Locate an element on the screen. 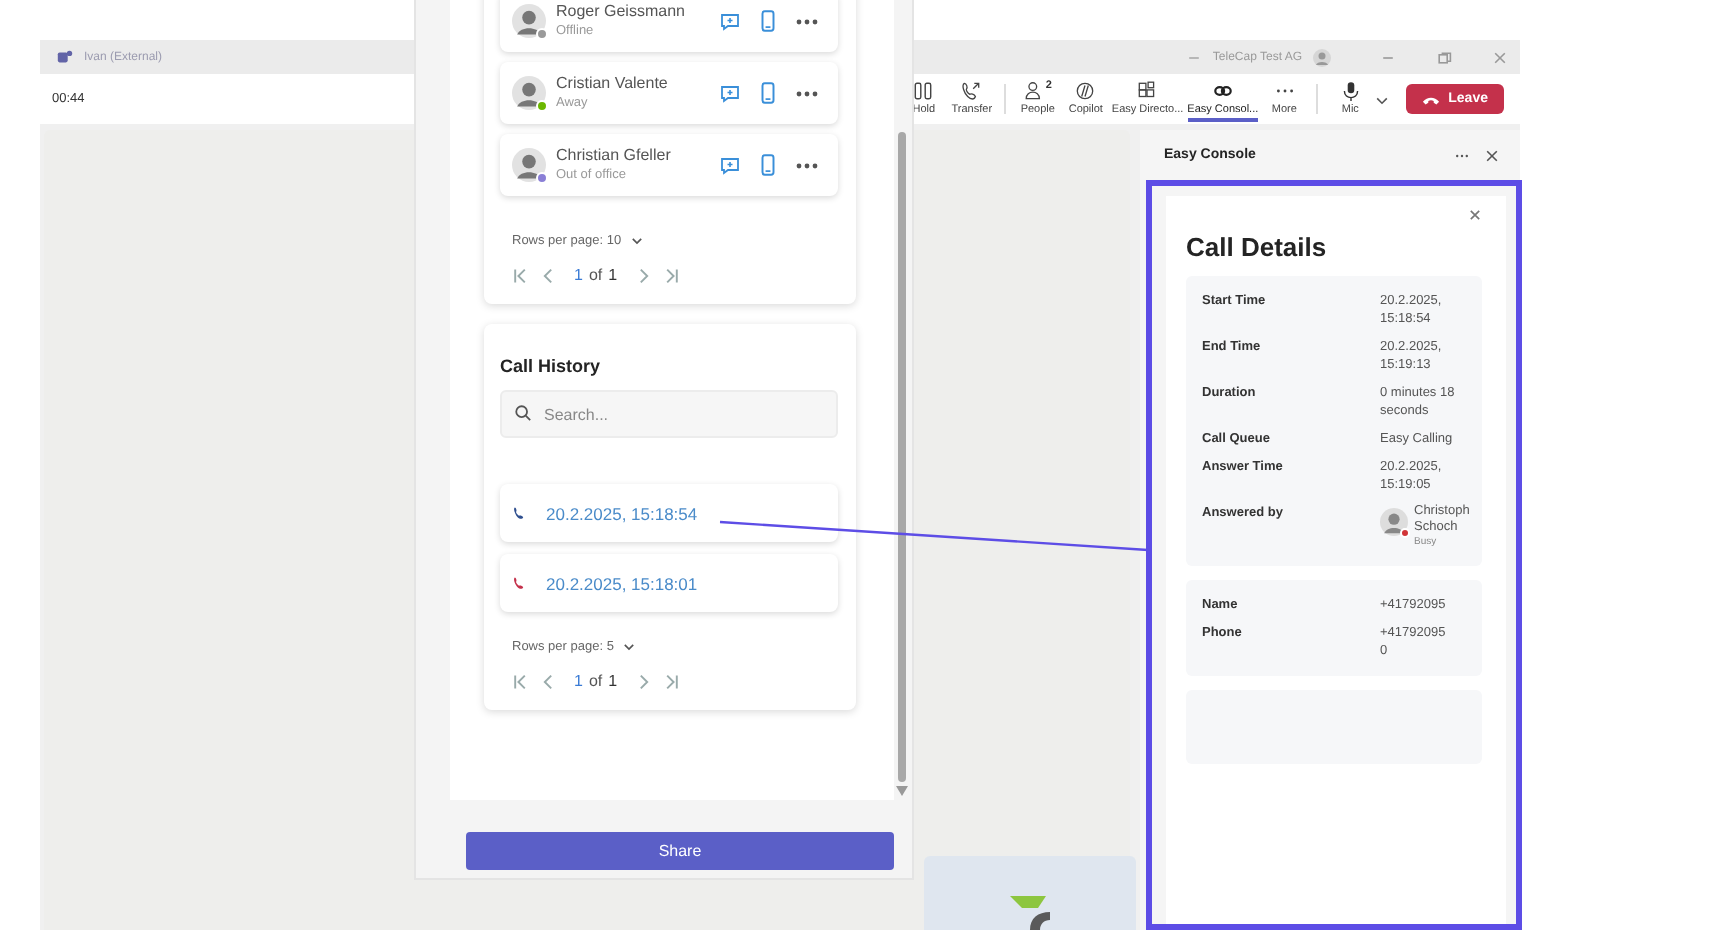  share-button: Share is located at coordinates (680, 851).